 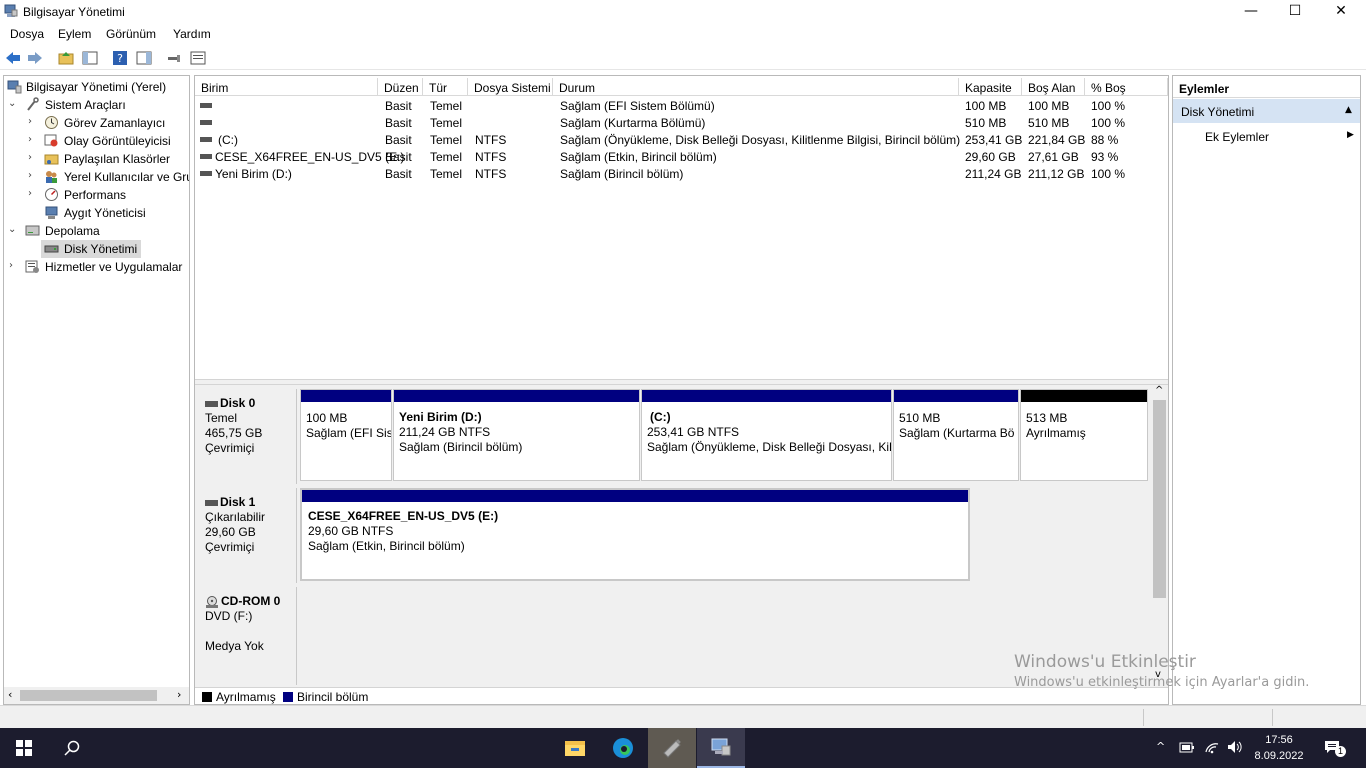 I want to click on status-bar, so click(x=683, y=716).